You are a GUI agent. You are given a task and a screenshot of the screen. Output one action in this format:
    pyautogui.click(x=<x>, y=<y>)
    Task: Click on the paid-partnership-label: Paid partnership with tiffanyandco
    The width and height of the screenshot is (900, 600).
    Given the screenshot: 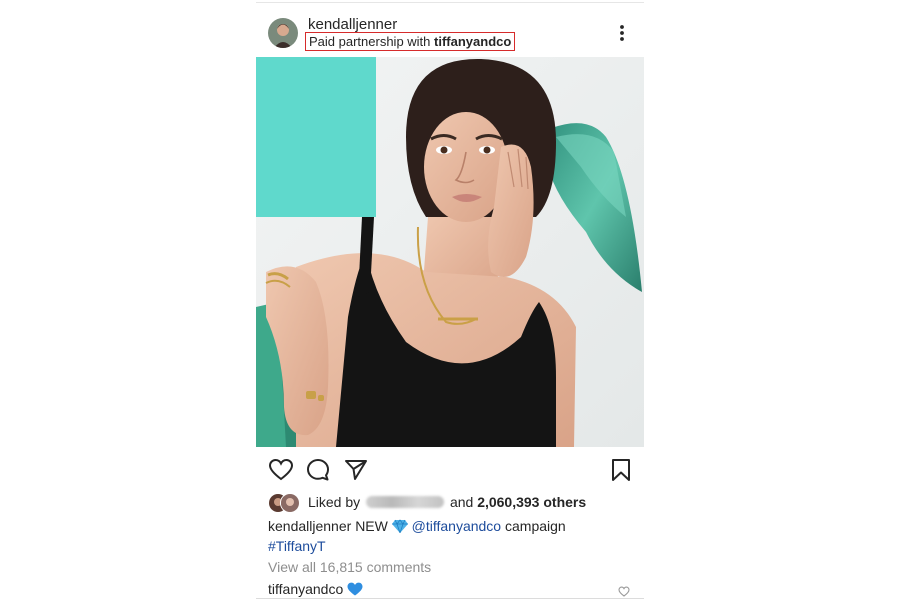 What is the action you would take?
    pyautogui.click(x=410, y=41)
    